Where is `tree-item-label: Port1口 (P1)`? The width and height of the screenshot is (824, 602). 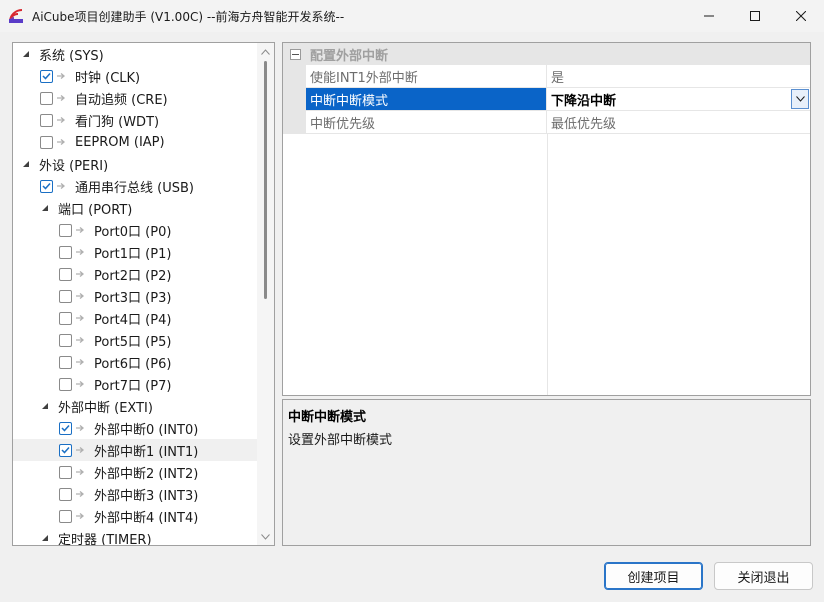 tree-item-label: Port1口 (P1) is located at coordinates (133, 254).